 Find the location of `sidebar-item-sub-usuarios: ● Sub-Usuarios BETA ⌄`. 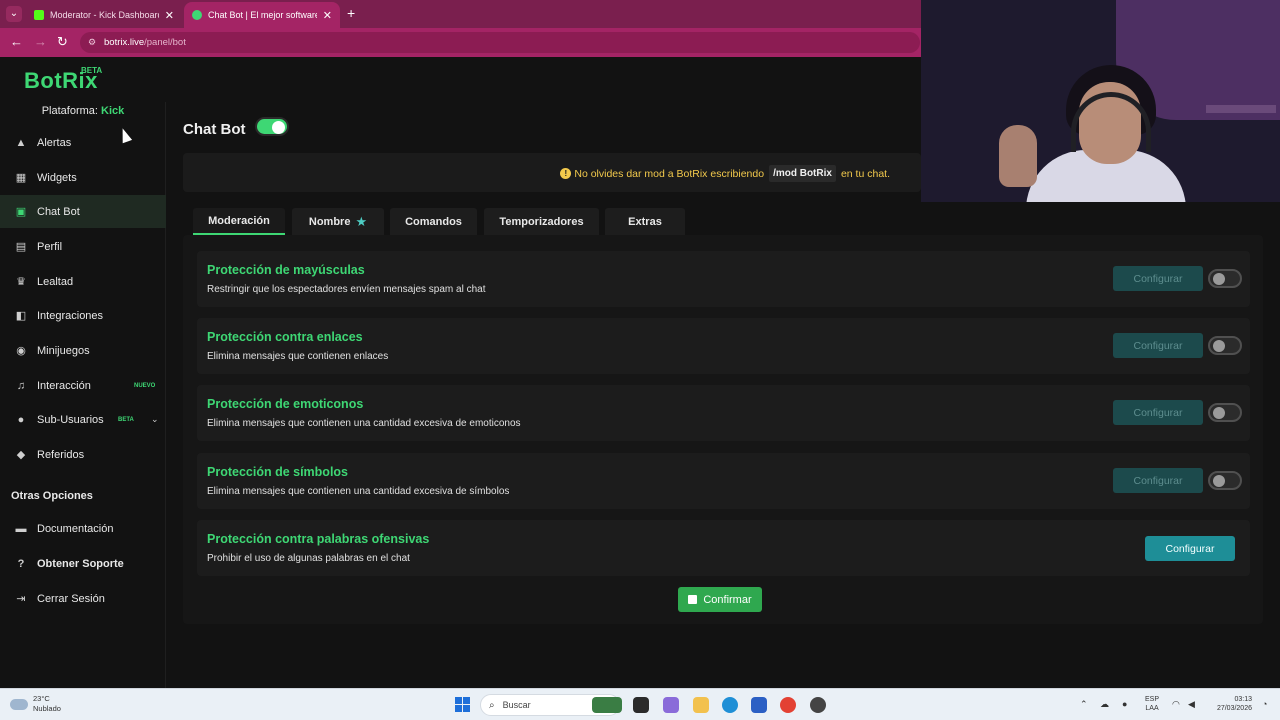

sidebar-item-sub-usuarios: ● Sub-Usuarios BETA ⌄ is located at coordinates (83, 419).